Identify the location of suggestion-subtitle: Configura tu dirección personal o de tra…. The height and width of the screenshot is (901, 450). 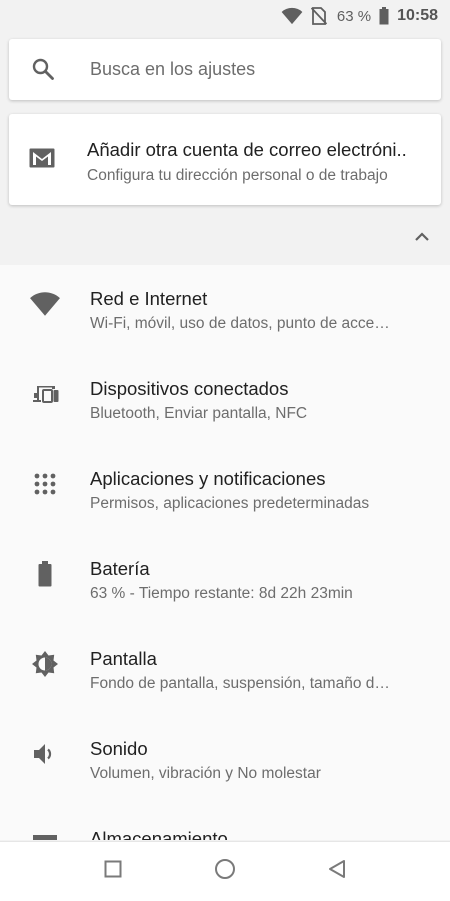
(237, 175).